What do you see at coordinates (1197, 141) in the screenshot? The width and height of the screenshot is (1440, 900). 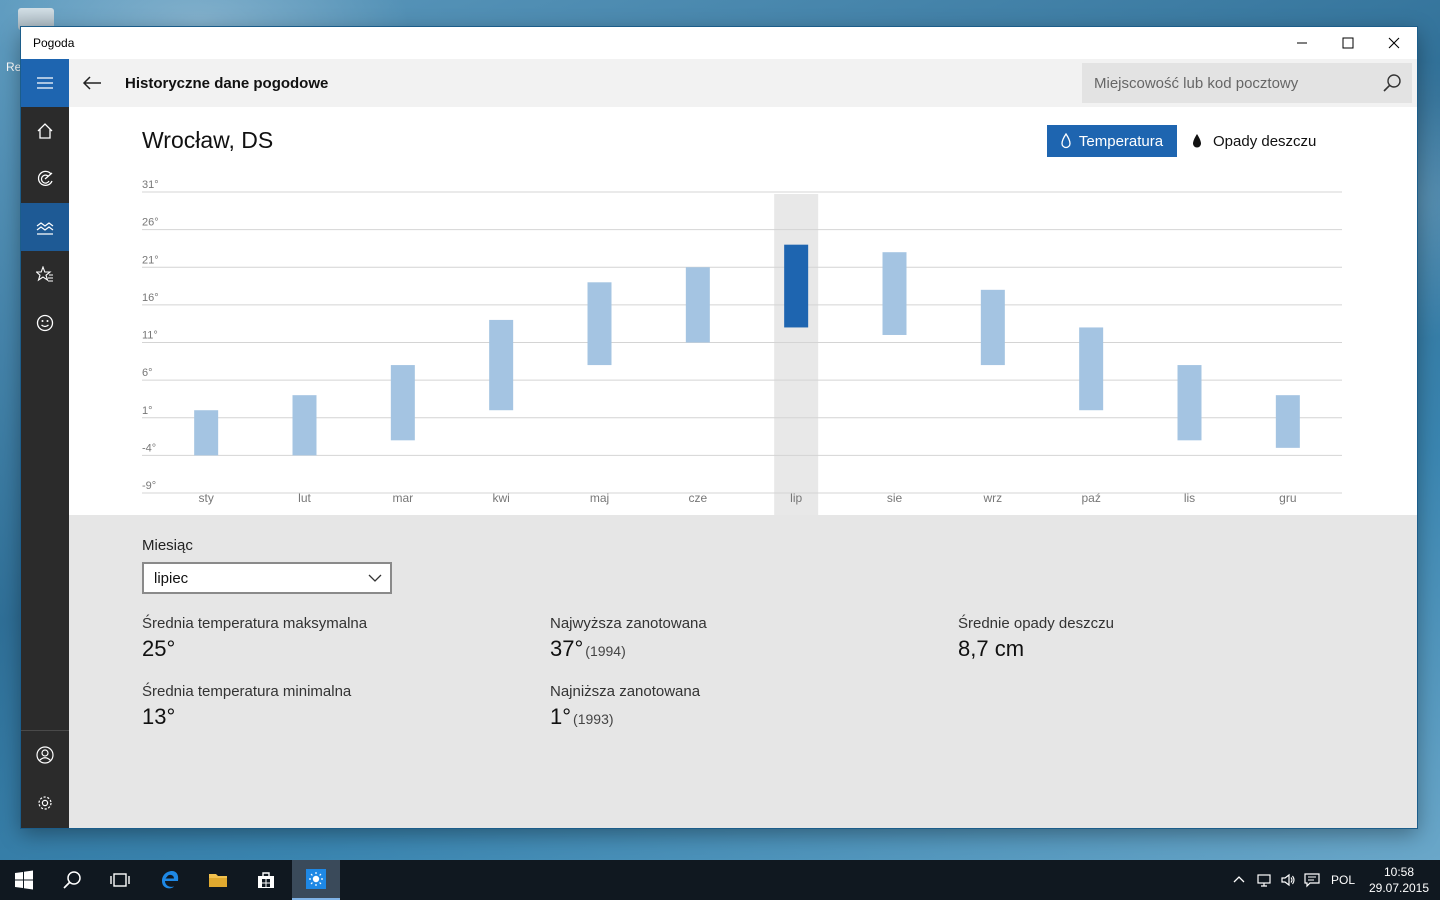 I see `raindrop-icon` at bounding box center [1197, 141].